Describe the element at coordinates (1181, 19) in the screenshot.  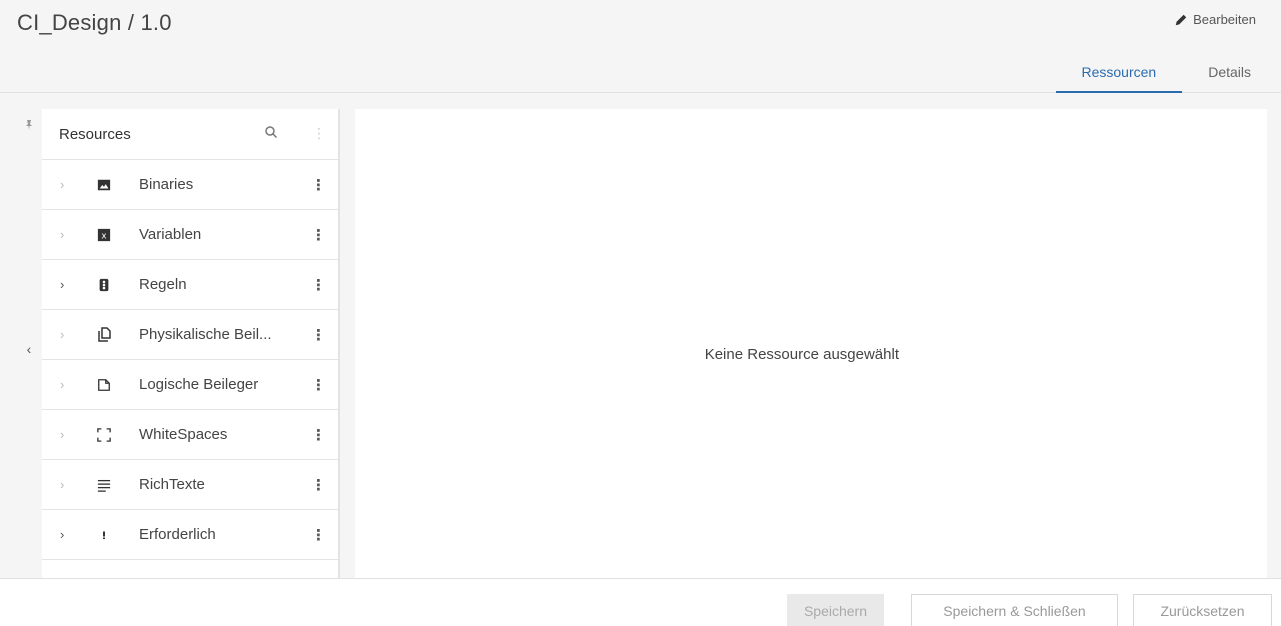
I see `pencil-icon` at that location.